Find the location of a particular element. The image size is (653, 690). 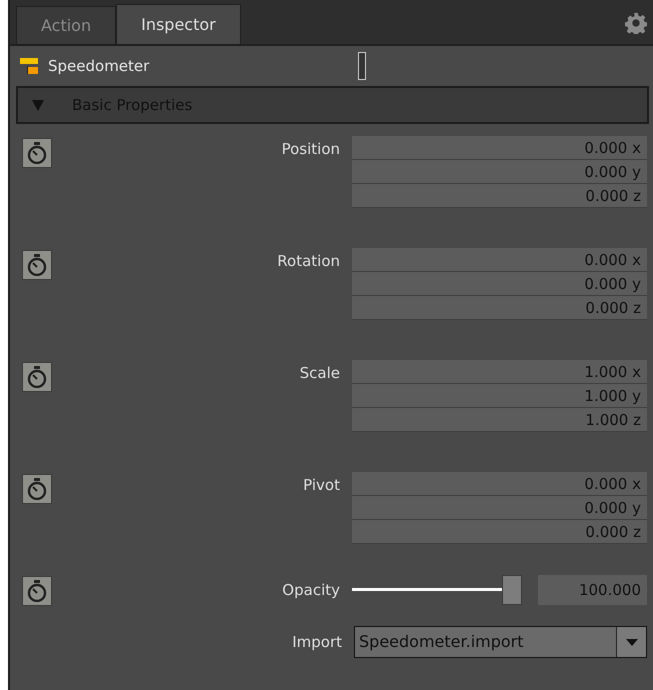

property-label: Opacity is located at coordinates (311, 590).